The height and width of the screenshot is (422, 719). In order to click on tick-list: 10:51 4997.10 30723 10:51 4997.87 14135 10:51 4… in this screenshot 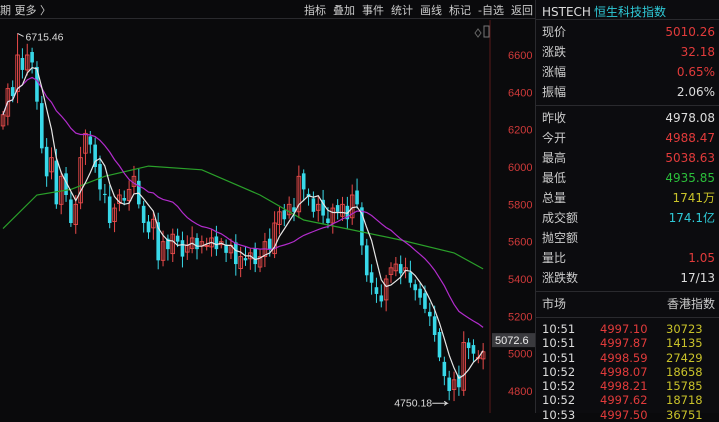, I will do `click(627, 372)`.